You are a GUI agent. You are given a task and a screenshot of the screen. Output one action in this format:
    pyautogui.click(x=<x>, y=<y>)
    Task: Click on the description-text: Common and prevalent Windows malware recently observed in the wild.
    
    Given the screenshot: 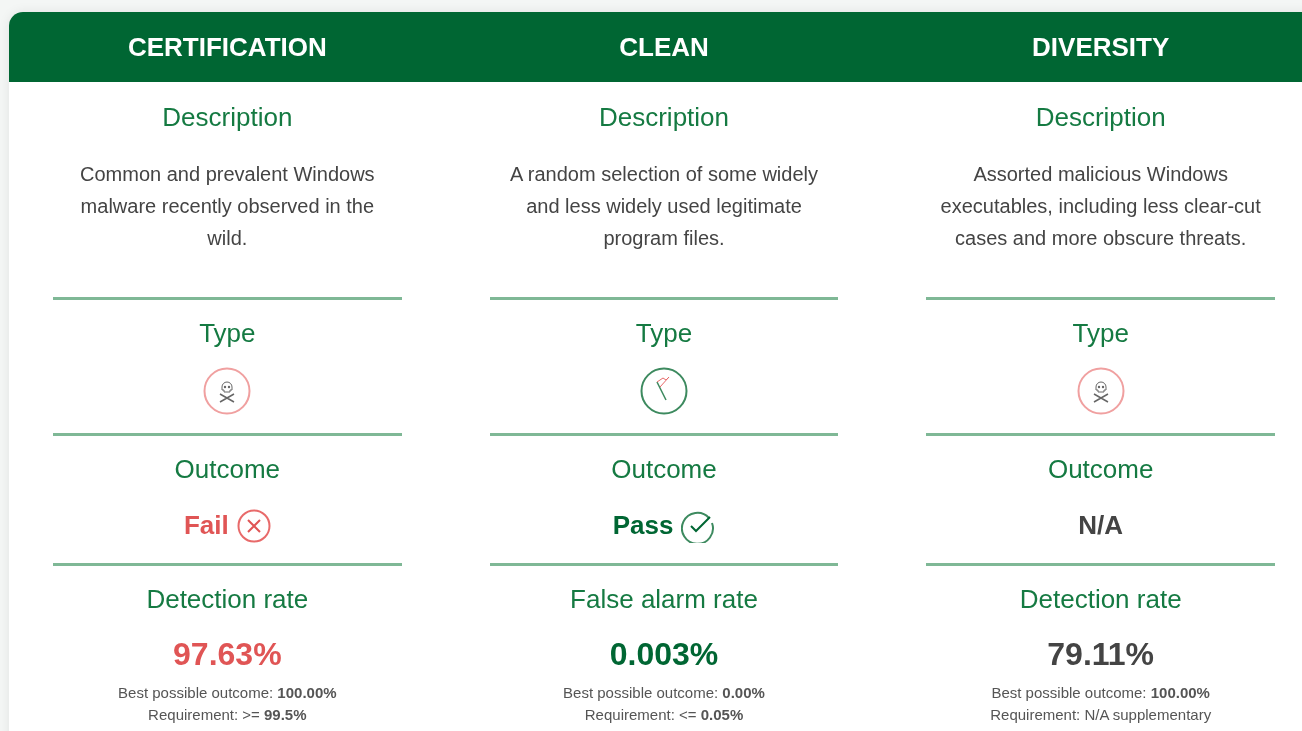 What is the action you would take?
    pyautogui.click(x=227, y=206)
    